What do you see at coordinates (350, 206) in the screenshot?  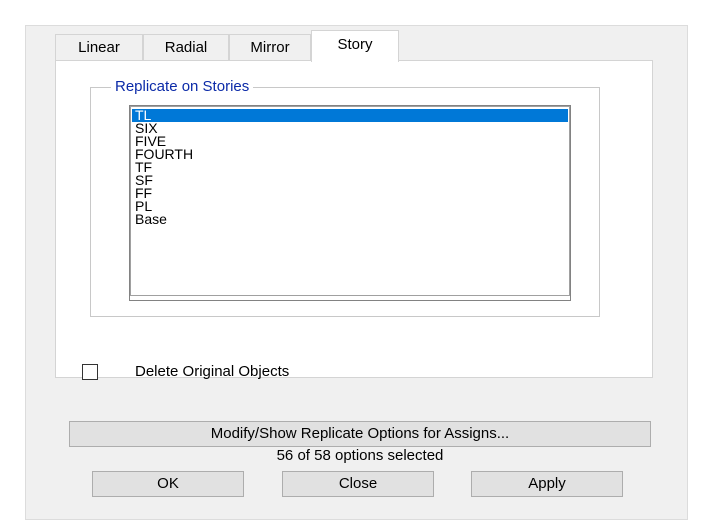 I see `story-list-item: PL` at bounding box center [350, 206].